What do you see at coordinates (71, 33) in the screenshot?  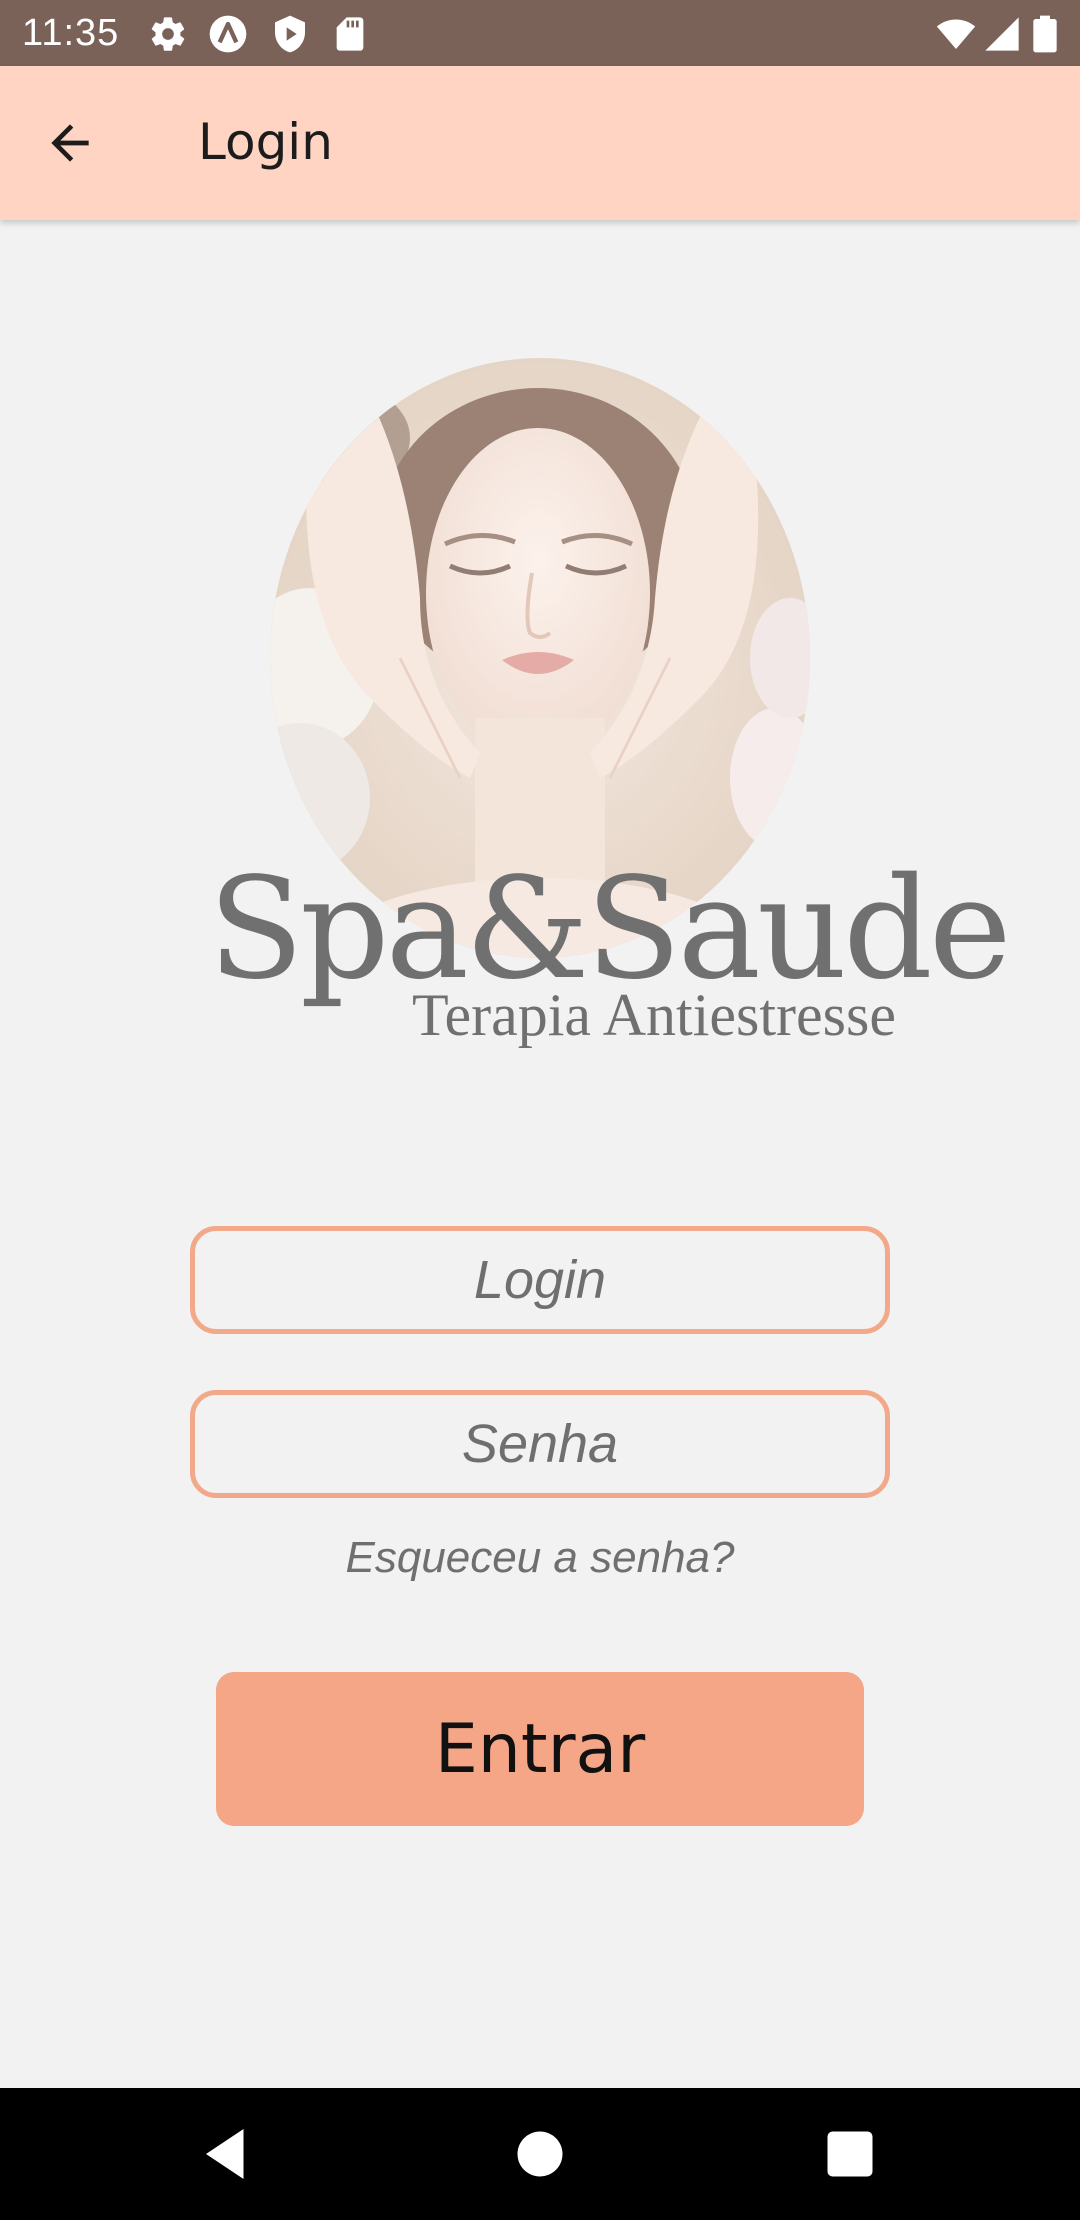 I see `status-time: 11:35` at bounding box center [71, 33].